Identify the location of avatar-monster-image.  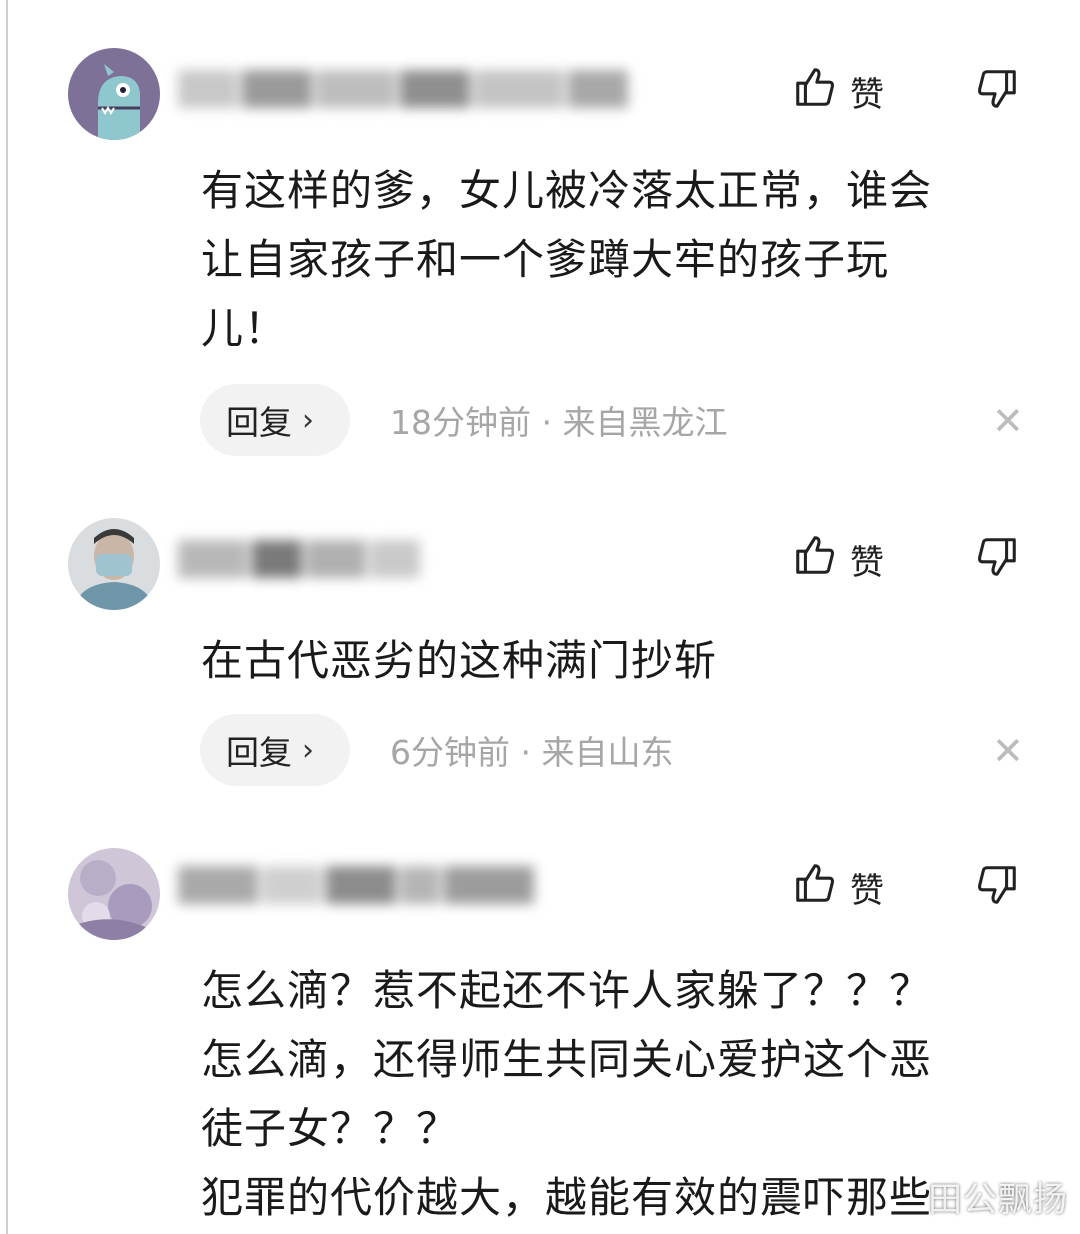
(114, 94).